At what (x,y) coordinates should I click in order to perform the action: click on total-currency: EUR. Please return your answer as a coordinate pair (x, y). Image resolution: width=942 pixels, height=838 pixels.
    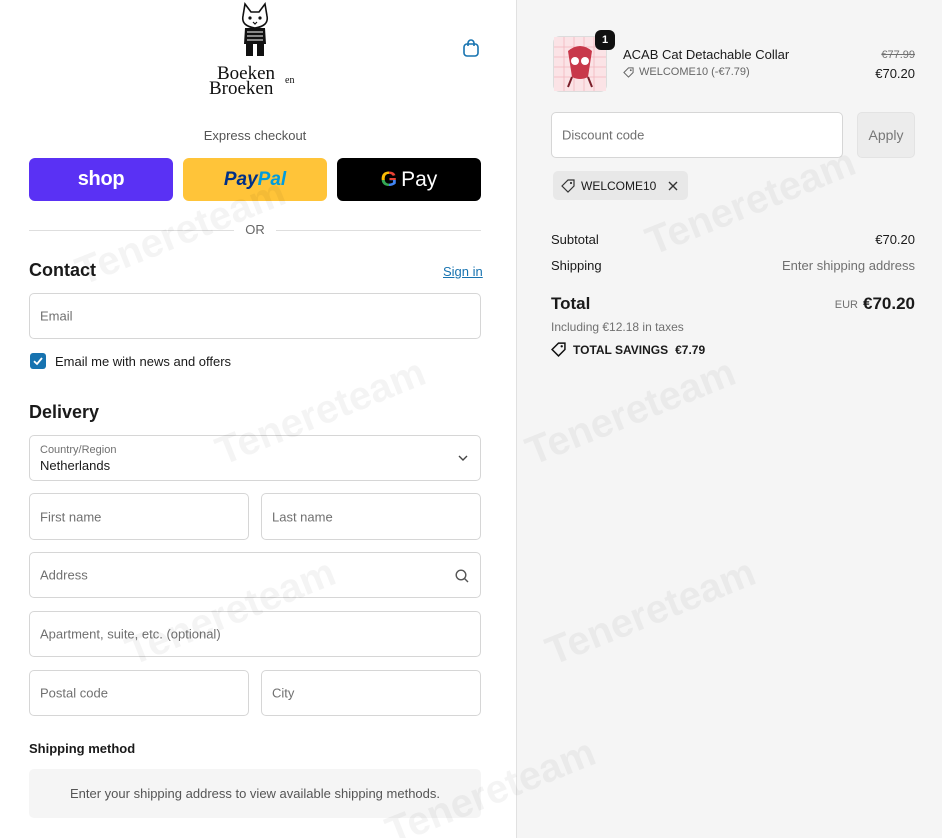
    Looking at the image, I should click on (846, 305).